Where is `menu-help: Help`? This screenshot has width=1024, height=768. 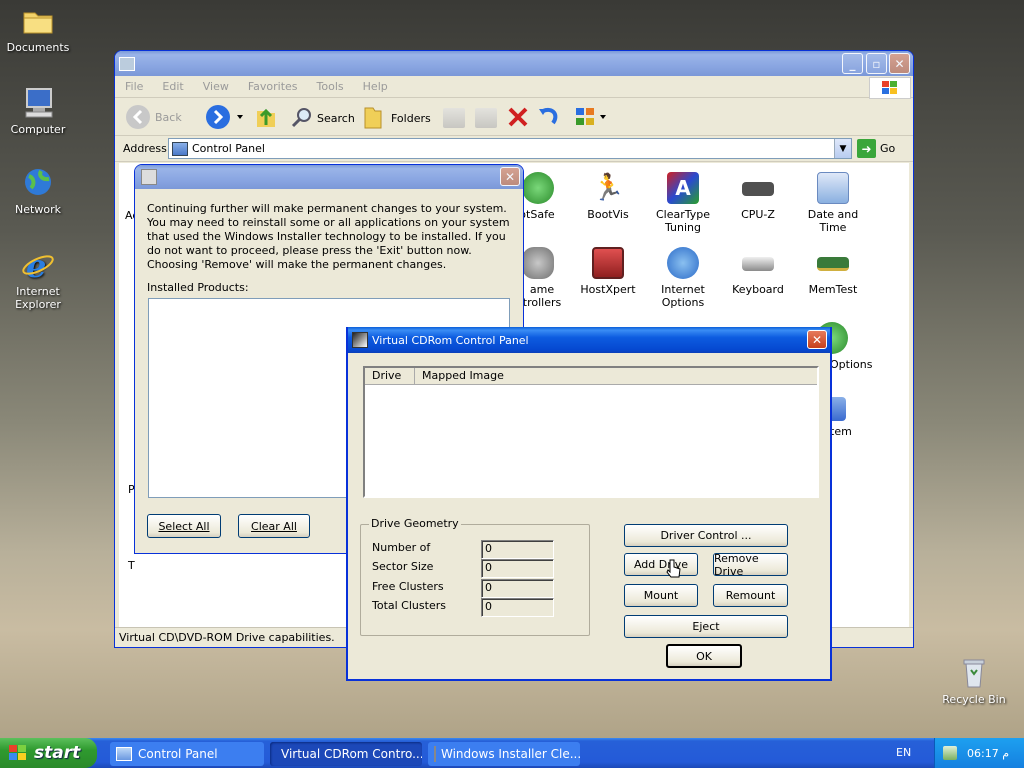 menu-help: Help is located at coordinates (375, 86).